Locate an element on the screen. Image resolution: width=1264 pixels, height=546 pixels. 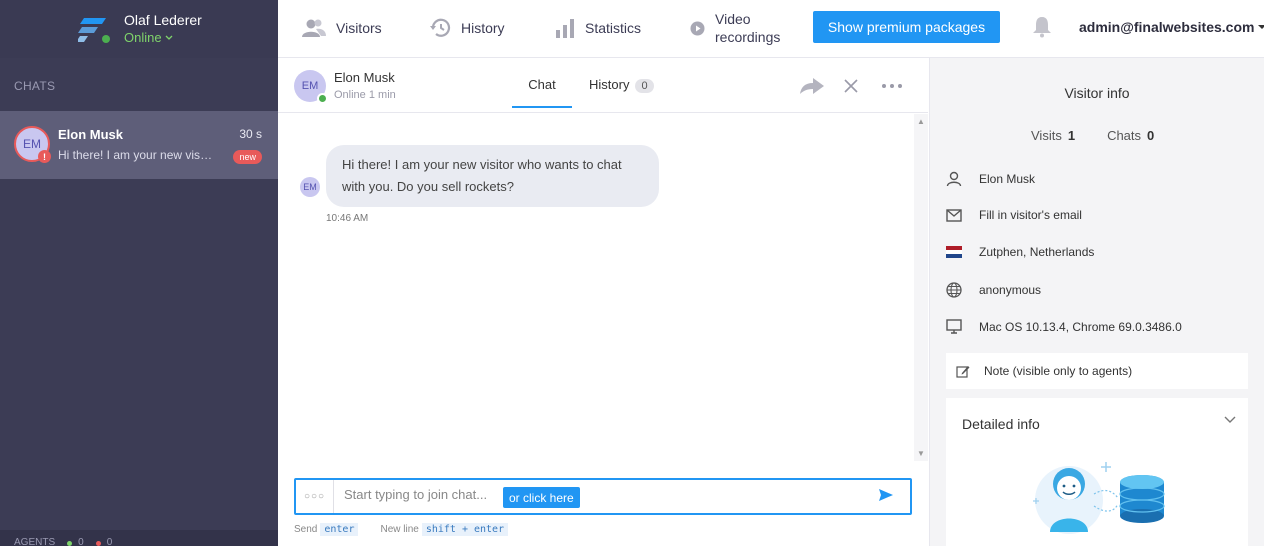
visitor-name-row: Elon Musk is located at coordinates (990, 179).